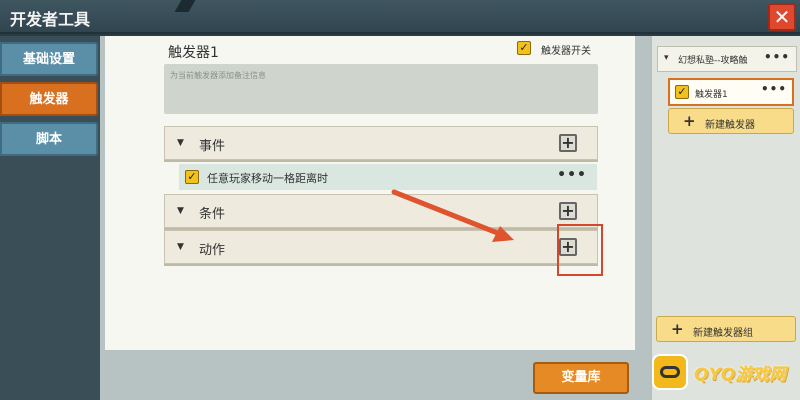  I want to click on trigger-group-name: 幻想私塾--攻略触, so click(713, 61).